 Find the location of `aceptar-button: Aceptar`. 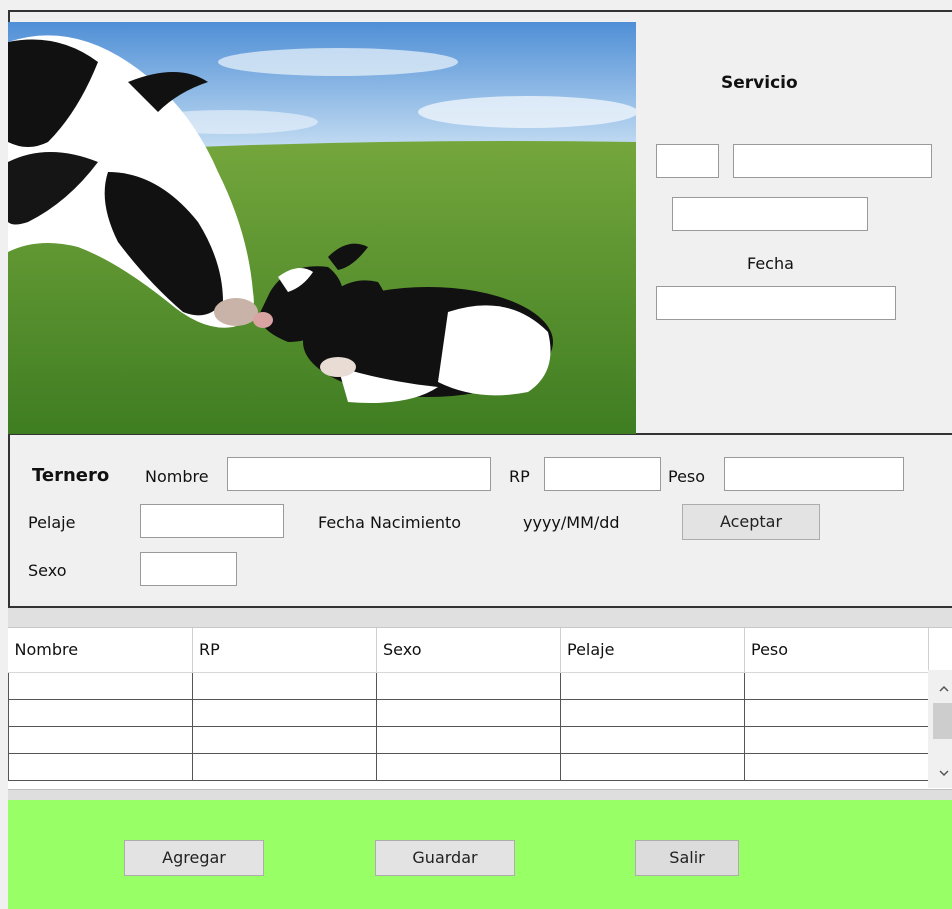

aceptar-button: Aceptar is located at coordinates (751, 522).